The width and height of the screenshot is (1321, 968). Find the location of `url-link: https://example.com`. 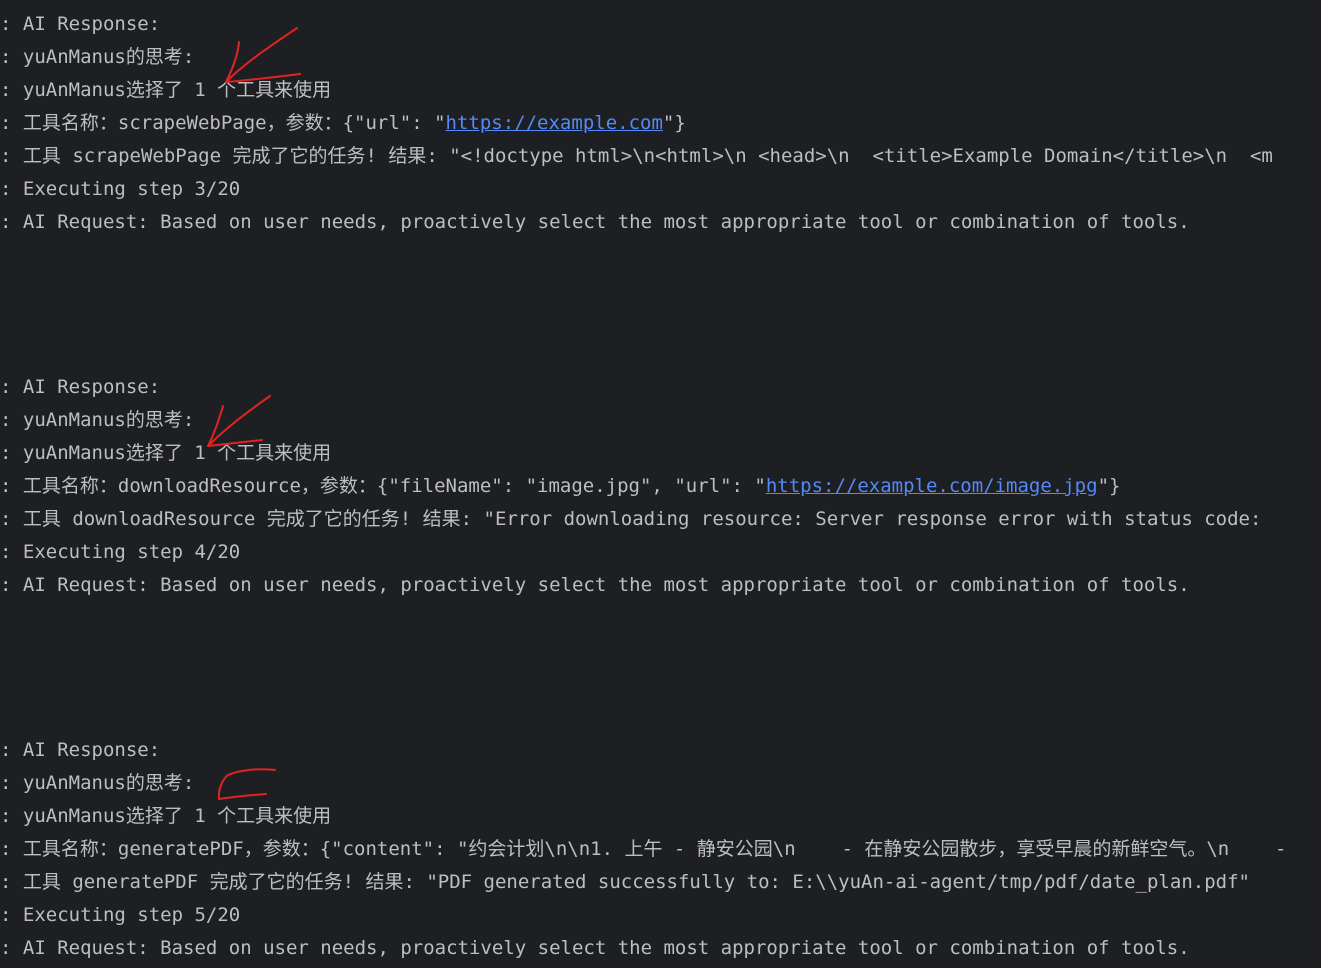

url-link: https://example.com is located at coordinates (554, 123).